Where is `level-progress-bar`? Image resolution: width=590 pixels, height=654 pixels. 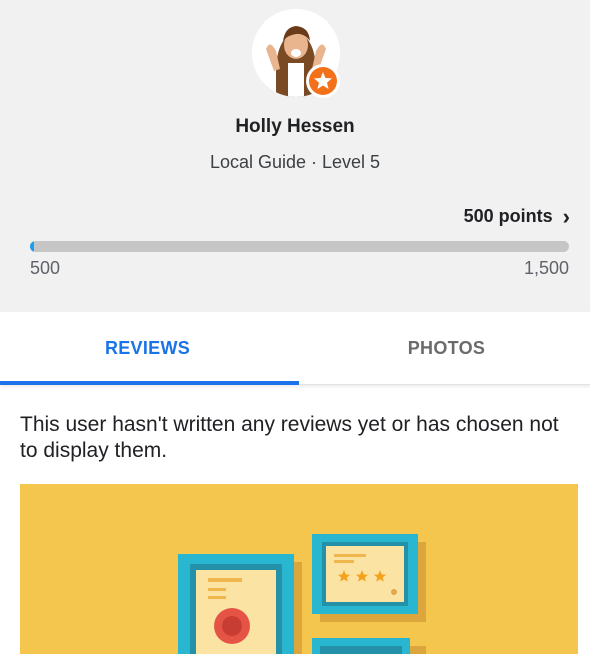
level-progress-bar is located at coordinates (299, 246).